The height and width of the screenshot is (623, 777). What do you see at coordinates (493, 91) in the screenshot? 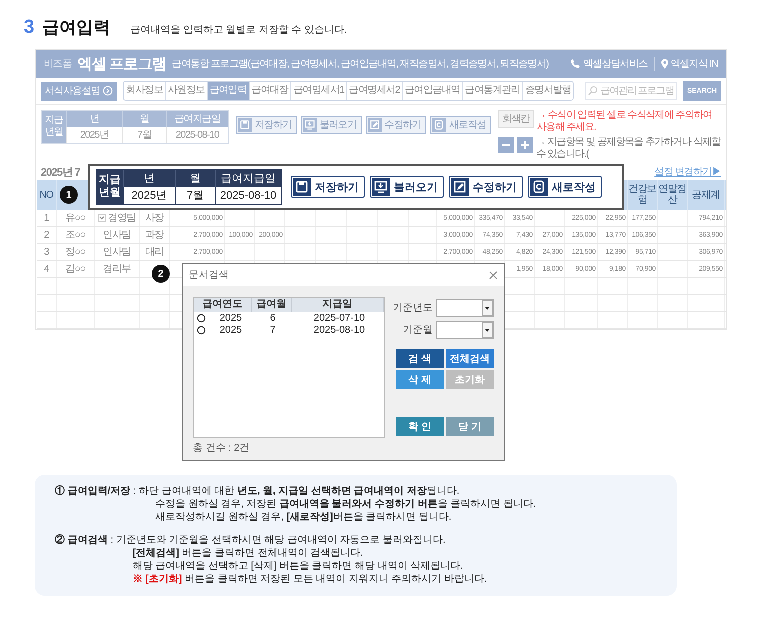
I see `tab: 급여통계관리` at bounding box center [493, 91].